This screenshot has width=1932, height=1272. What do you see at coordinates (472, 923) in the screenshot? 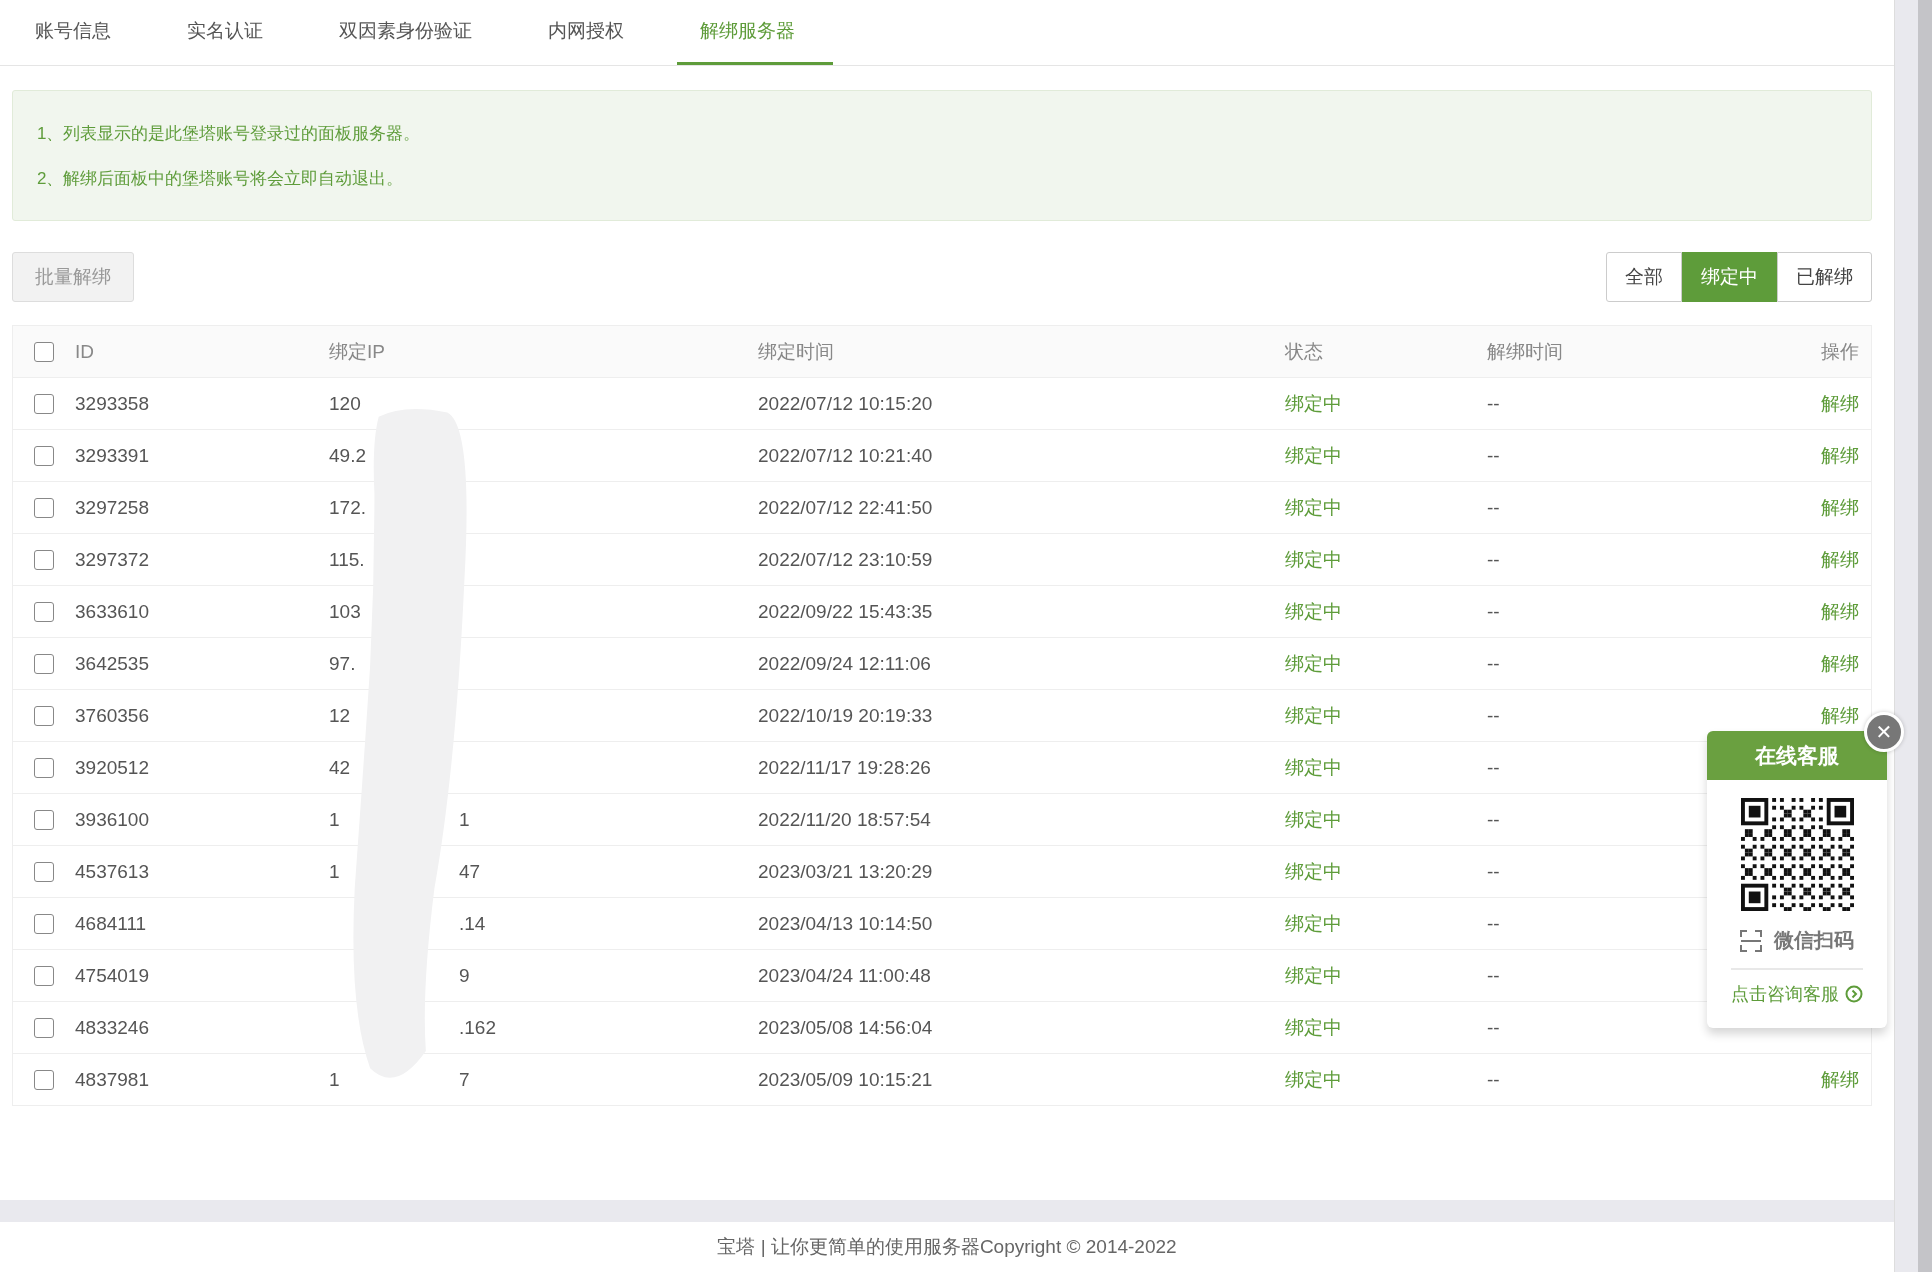
I see `ip-fragment: .14` at bounding box center [472, 923].